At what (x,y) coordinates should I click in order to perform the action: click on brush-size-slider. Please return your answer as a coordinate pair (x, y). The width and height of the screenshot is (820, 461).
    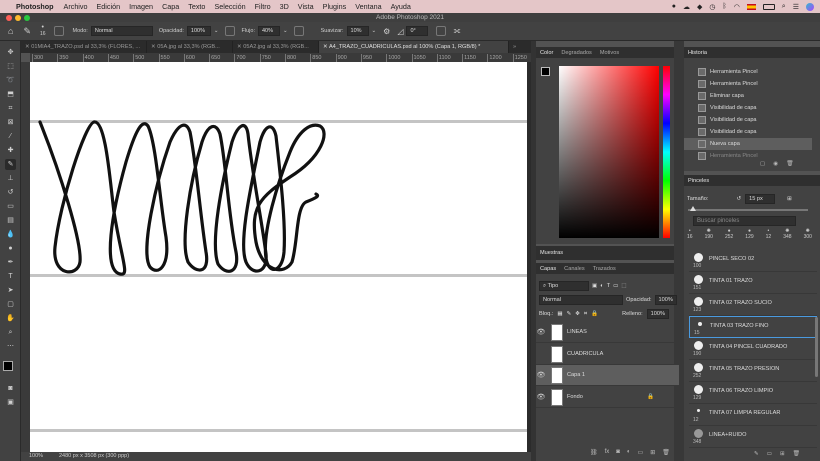
    Looking at the image, I should click on (748, 210).